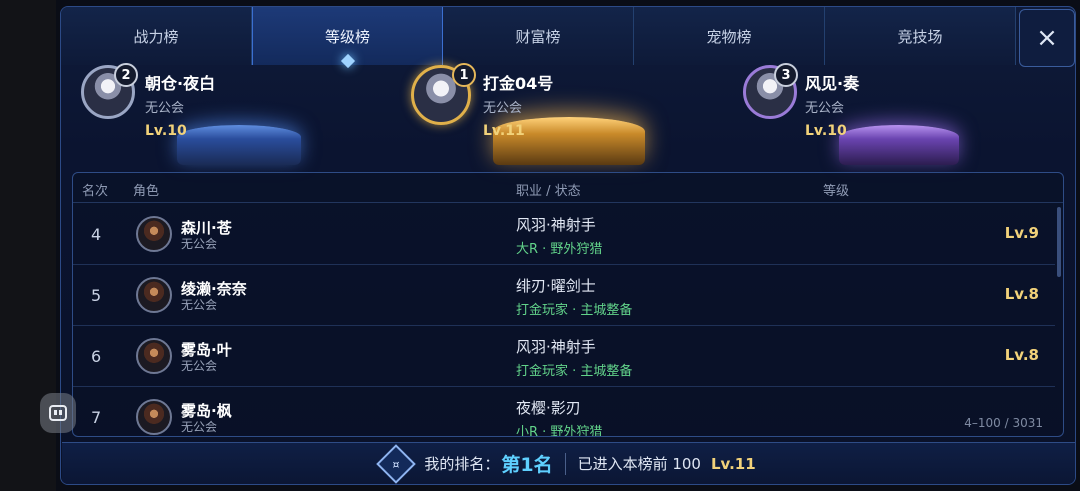 The height and width of the screenshot is (491, 1080). I want to click on tab-label: 宠物榜, so click(729, 36).